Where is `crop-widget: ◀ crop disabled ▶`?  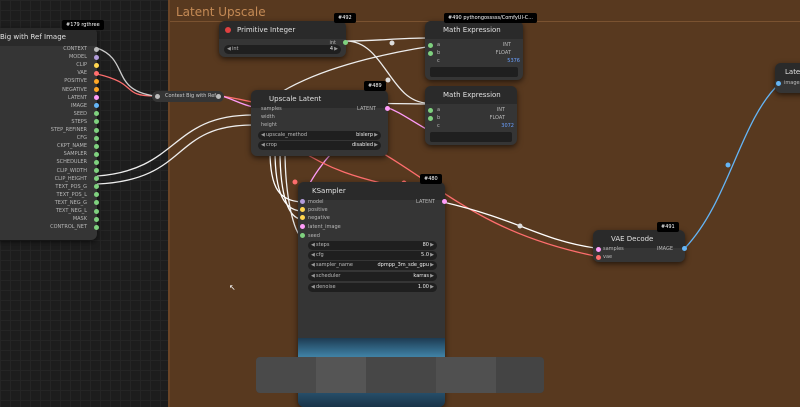
crop-widget: ◀ crop disabled ▶ is located at coordinates (319, 145).